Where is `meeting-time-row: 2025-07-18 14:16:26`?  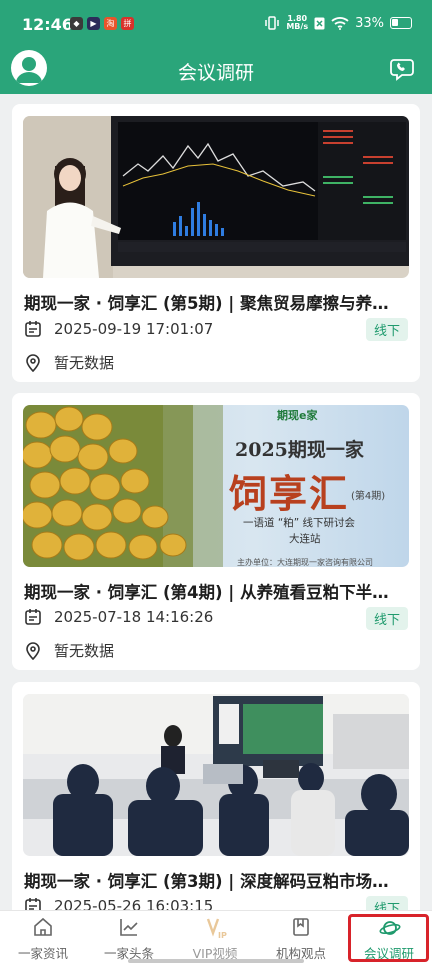
meeting-time-row: 2025-07-18 14:16:26 is located at coordinates (118, 617).